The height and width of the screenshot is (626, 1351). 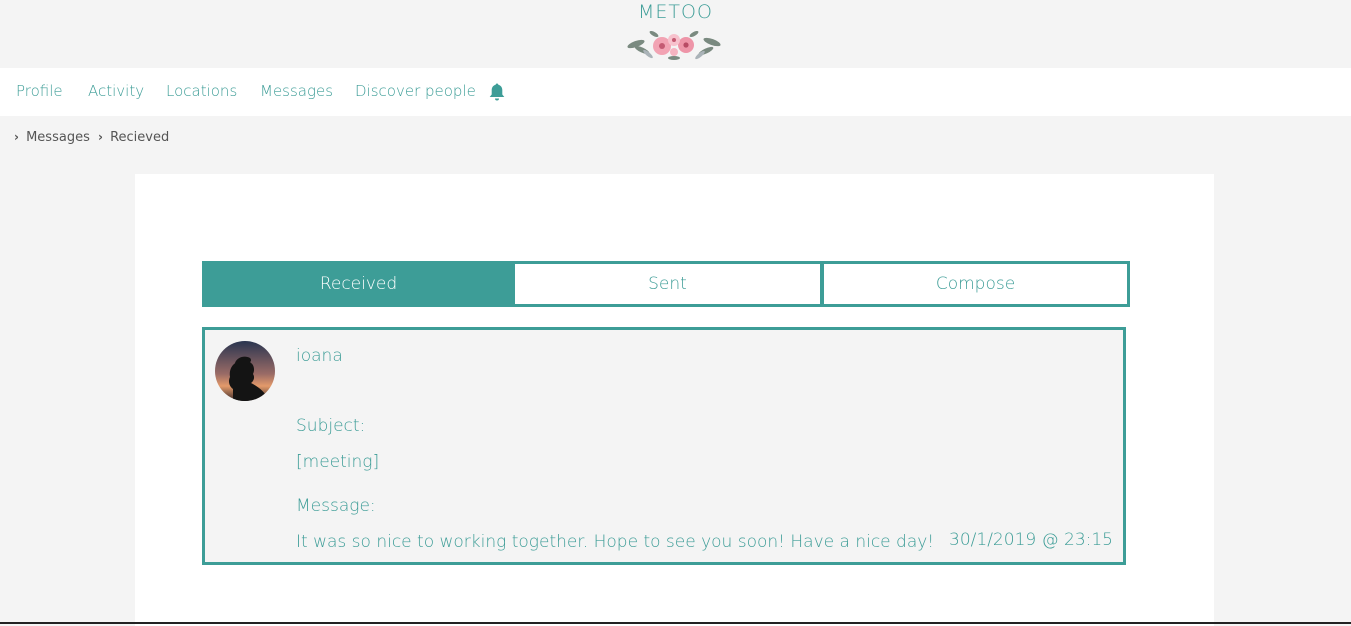 I want to click on nav-item-activity: Activity, so click(x=116, y=91).